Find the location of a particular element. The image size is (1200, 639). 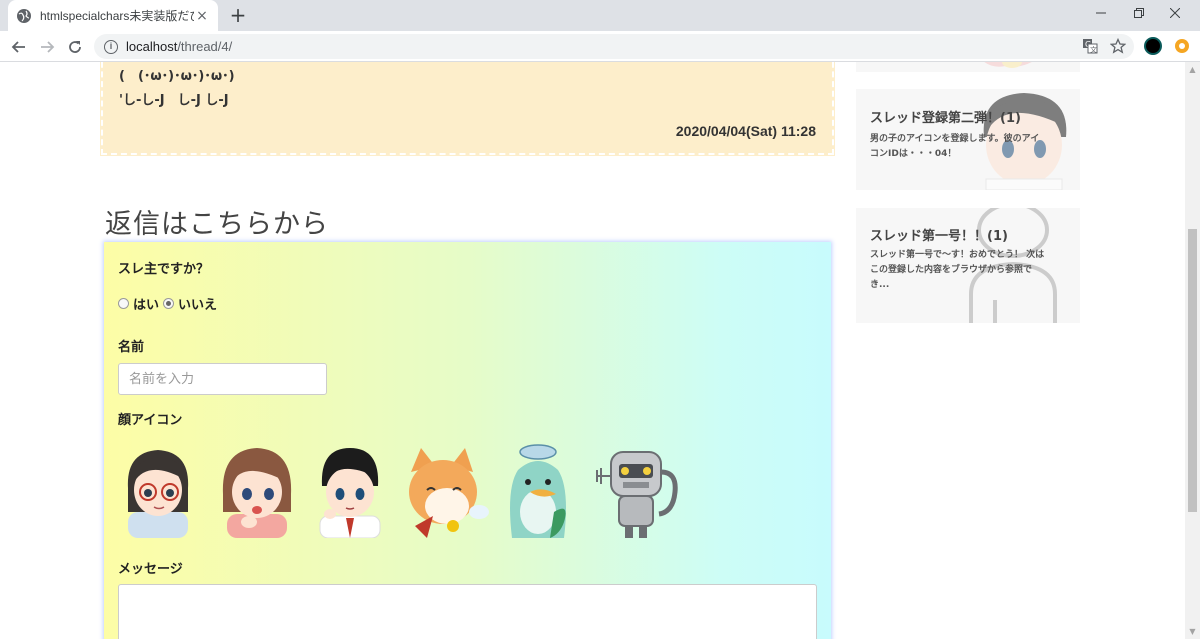

message-label: メッセージ is located at coordinates (150, 569).